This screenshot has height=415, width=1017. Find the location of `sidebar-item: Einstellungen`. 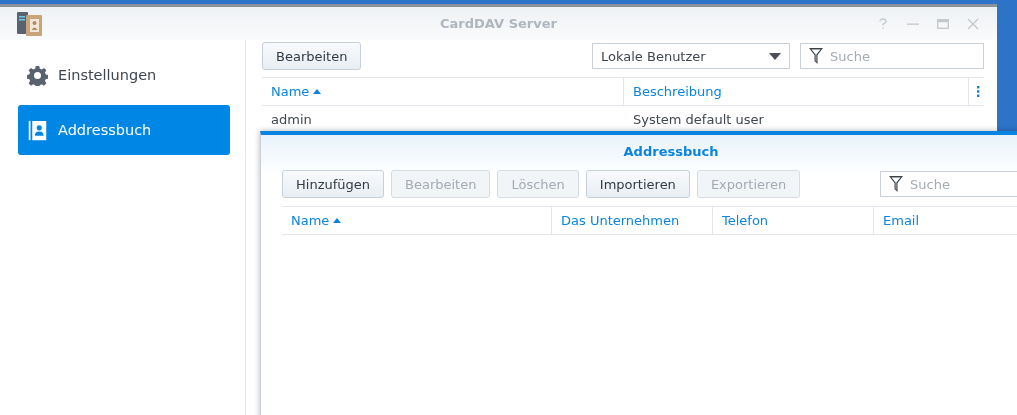

sidebar-item: Einstellungen is located at coordinates (124, 75).